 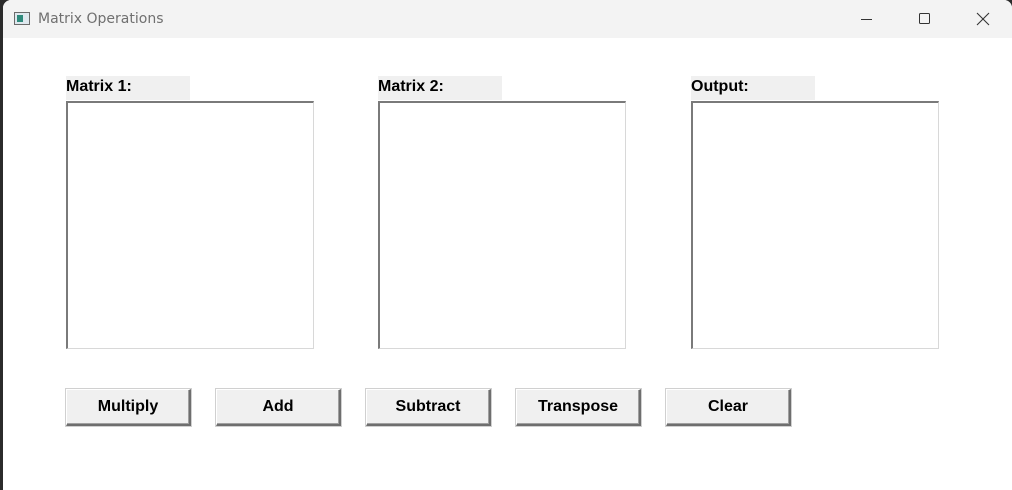 I want to click on maximize-button, so click(x=925, y=19).